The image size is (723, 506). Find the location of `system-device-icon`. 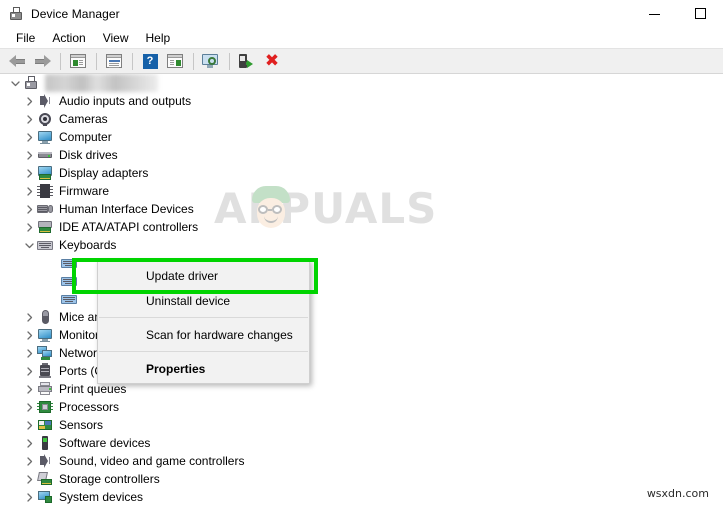

system-device-icon is located at coordinates (45, 497).